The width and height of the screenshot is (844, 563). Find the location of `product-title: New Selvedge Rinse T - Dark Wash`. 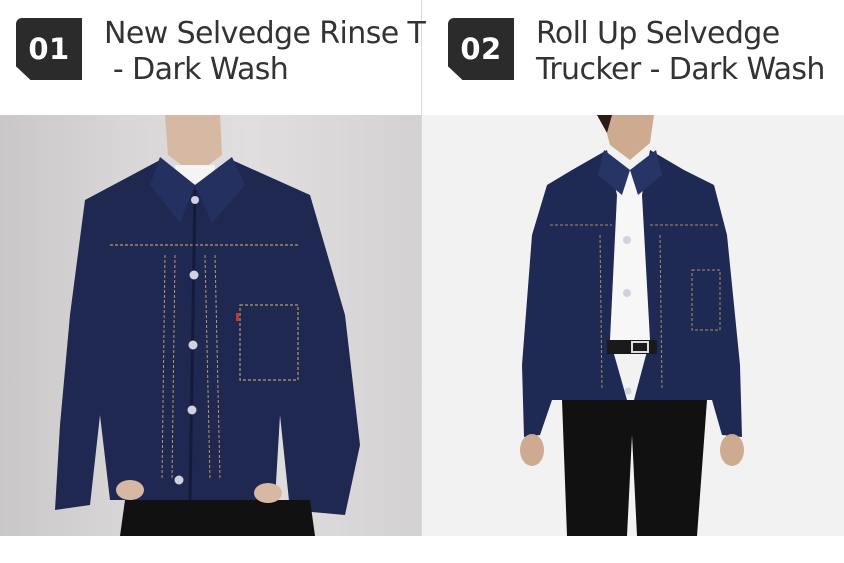

product-title: New Selvedge Rinse T - Dark Wash is located at coordinates (265, 52).